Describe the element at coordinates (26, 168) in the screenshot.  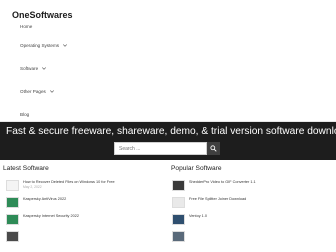
I see `latest-software-heading: Latest Software` at that location.